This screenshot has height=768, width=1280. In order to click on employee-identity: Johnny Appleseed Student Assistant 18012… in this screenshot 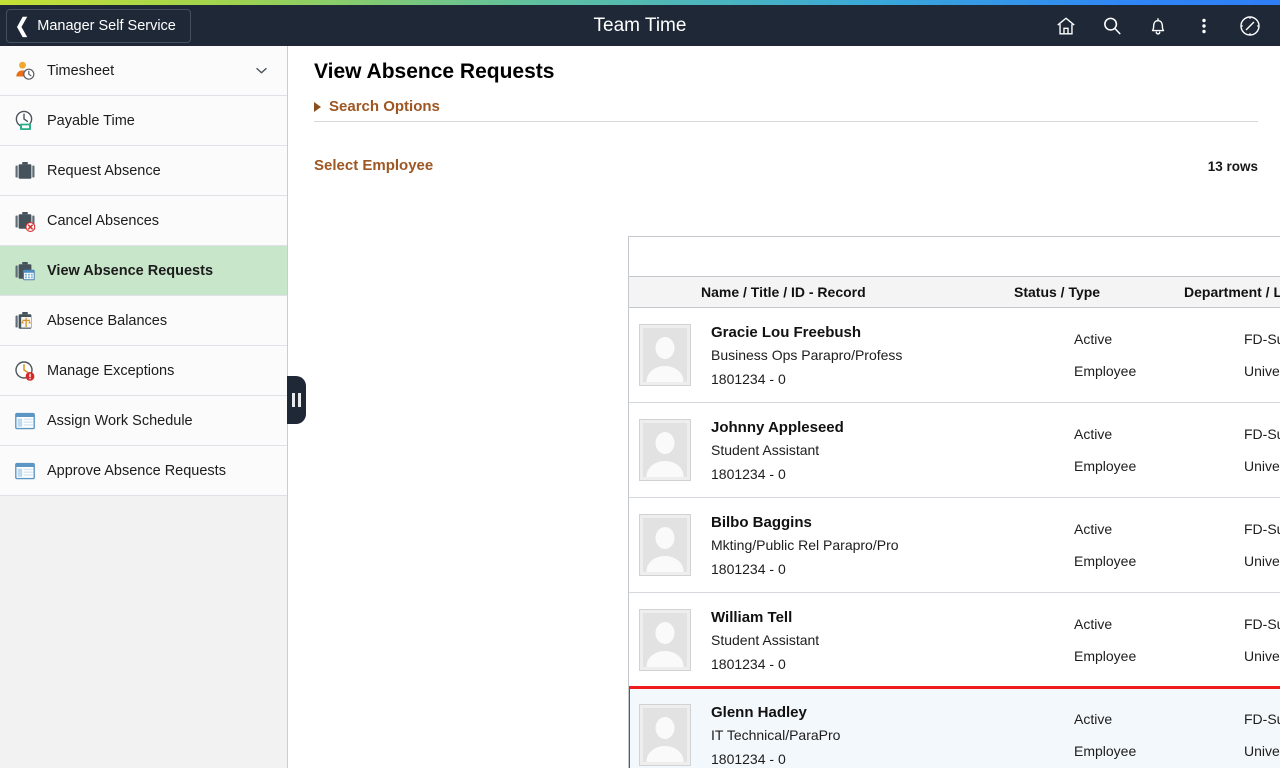, I will do `click(882, 450)`.